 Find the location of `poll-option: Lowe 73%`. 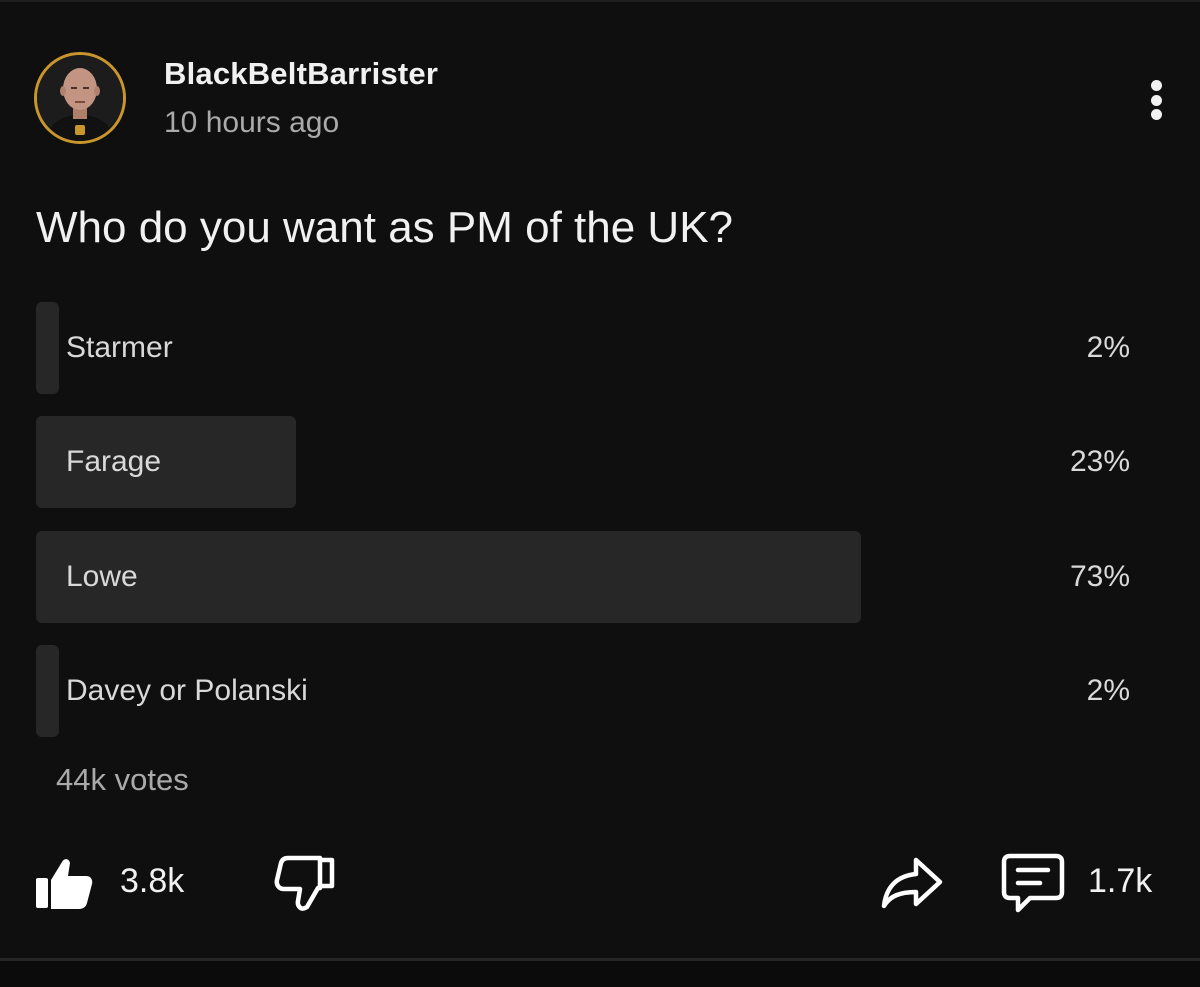

poll-option: Lowe 73% is located at coordinates (601, 577).